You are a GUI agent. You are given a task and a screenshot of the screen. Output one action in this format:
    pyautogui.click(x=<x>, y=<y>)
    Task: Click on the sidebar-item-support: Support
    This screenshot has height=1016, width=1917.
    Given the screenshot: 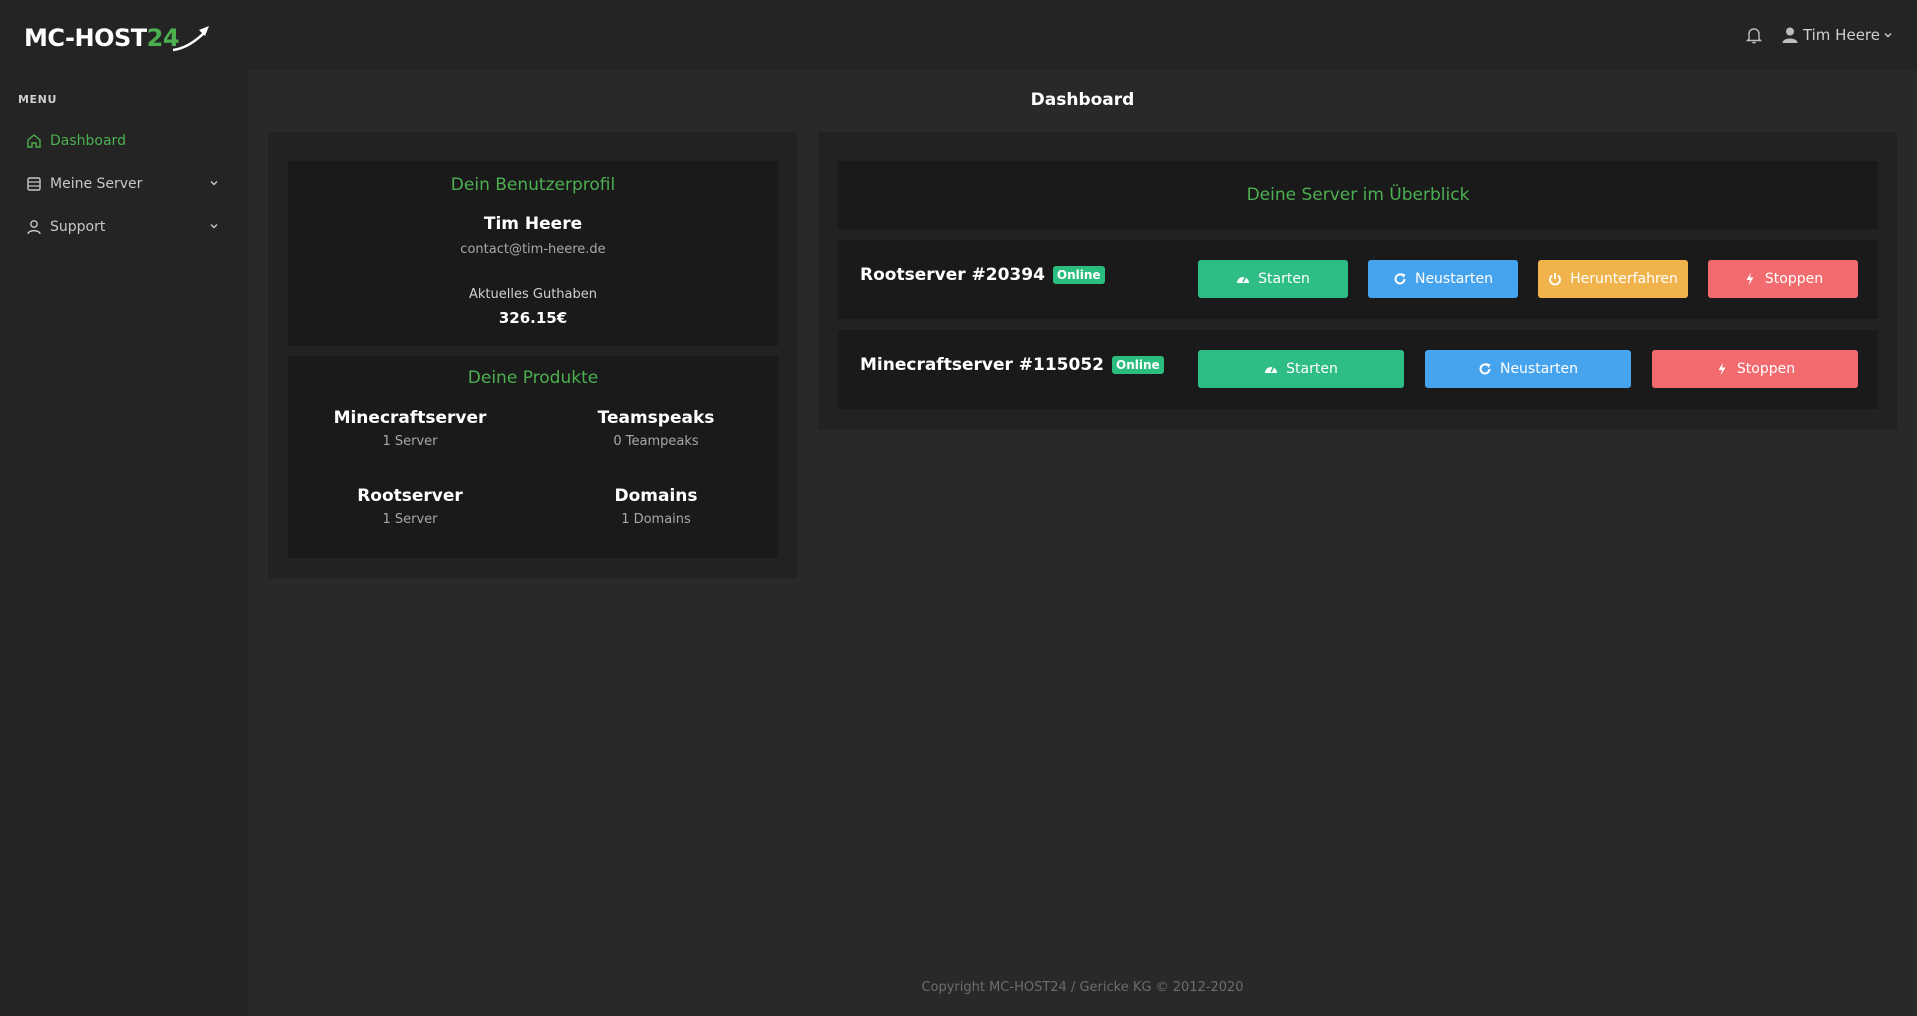 What is the action you would take?
    pyautogui.click(x=123, y=227)
    